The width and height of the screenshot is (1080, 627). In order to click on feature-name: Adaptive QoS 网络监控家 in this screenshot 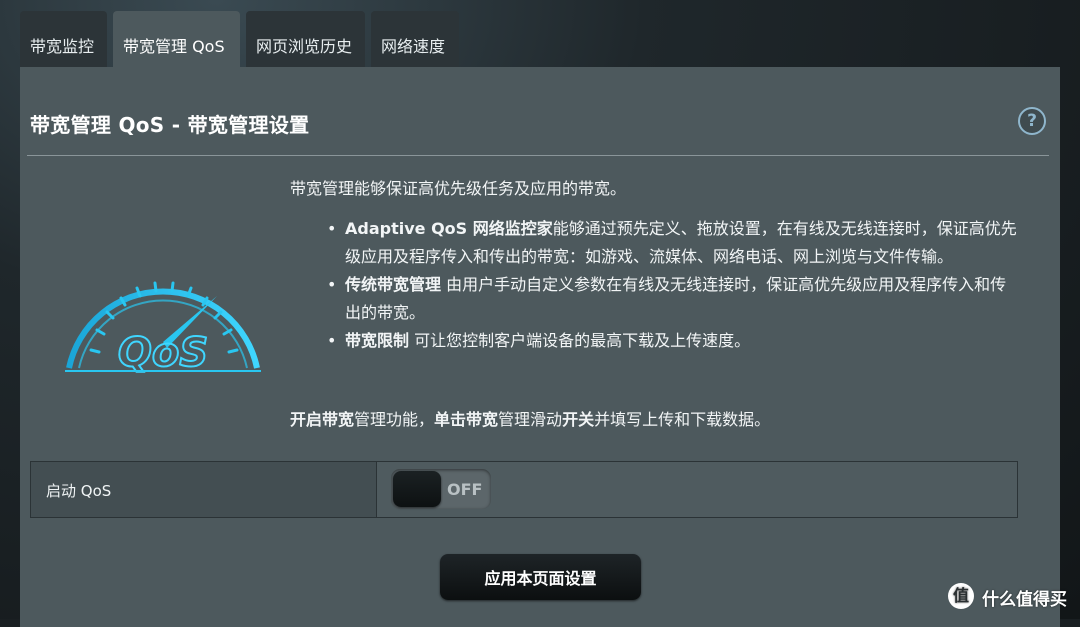, I will do `click(449, 228)`.